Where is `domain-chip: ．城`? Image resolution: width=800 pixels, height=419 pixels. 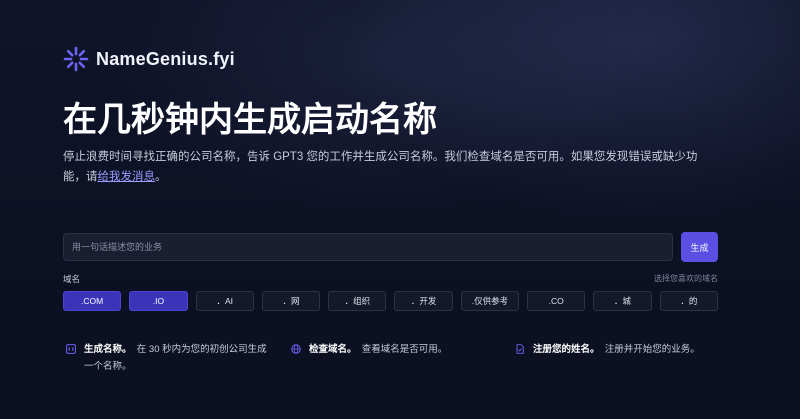
domain-chip: ．城 is located at coordinates (622, 301).